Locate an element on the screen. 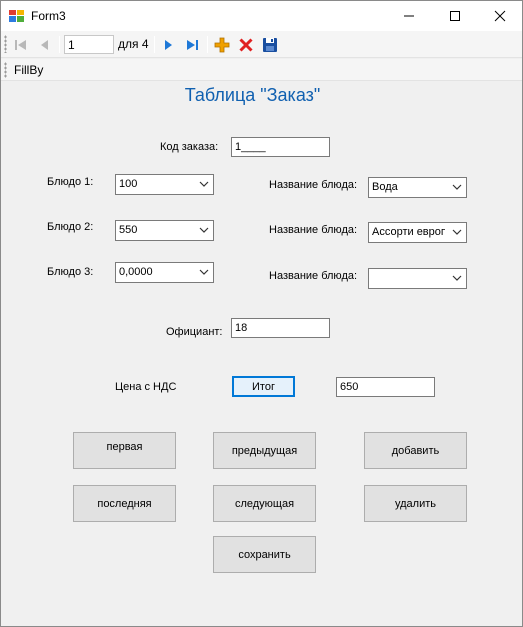 This screenshot has height=627, width=523. fillby-button: FillBy is located at coordinates (28, 70).